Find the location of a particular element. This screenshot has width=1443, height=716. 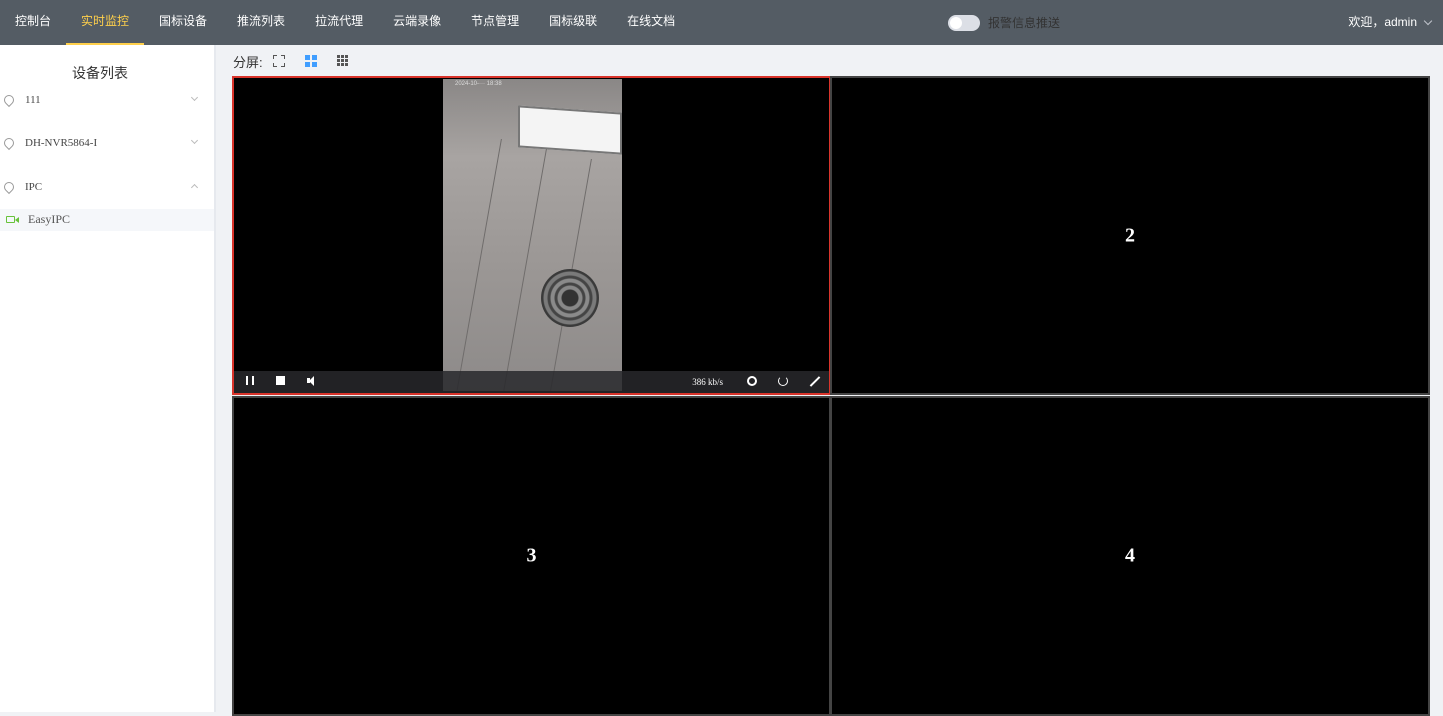

chevron-up-icon is located at coordinates (194, 187).